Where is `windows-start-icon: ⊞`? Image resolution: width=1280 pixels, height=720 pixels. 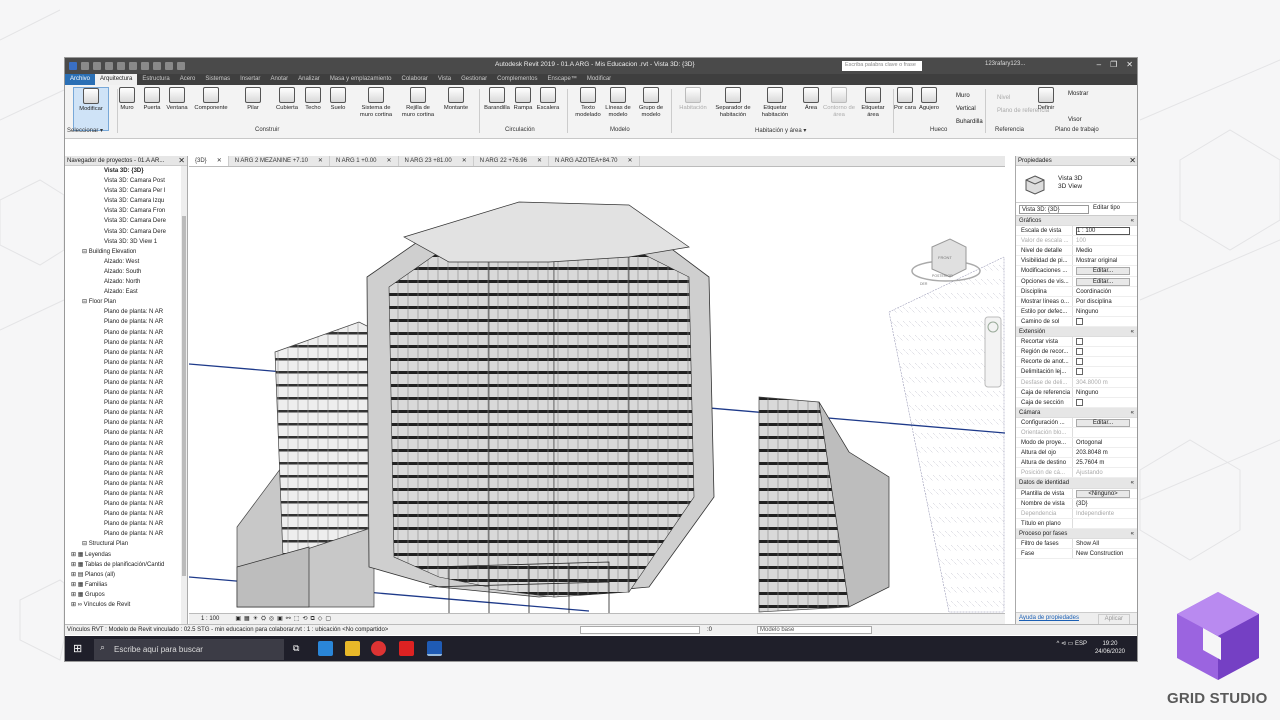 windows-start-icon: ⊞ is located at coordinates (77, 648).